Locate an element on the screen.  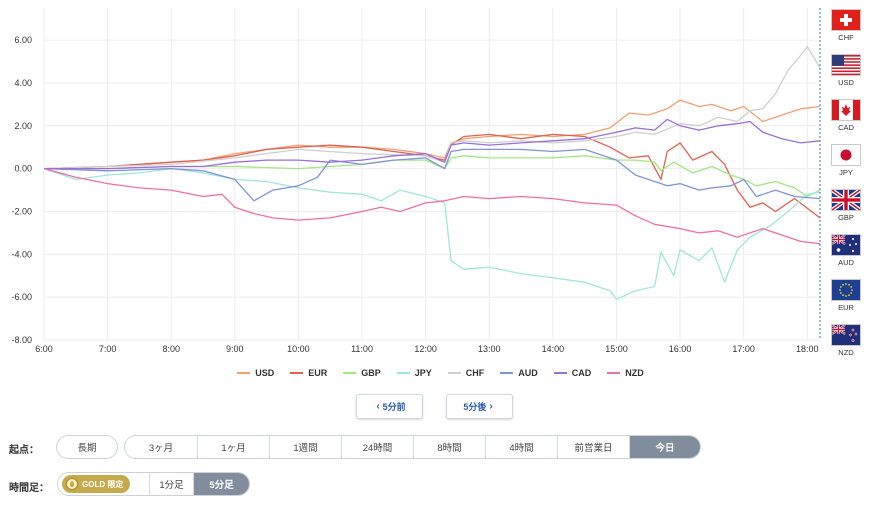
x-tick-label: 13:00 is located at coordinates (489, 349).